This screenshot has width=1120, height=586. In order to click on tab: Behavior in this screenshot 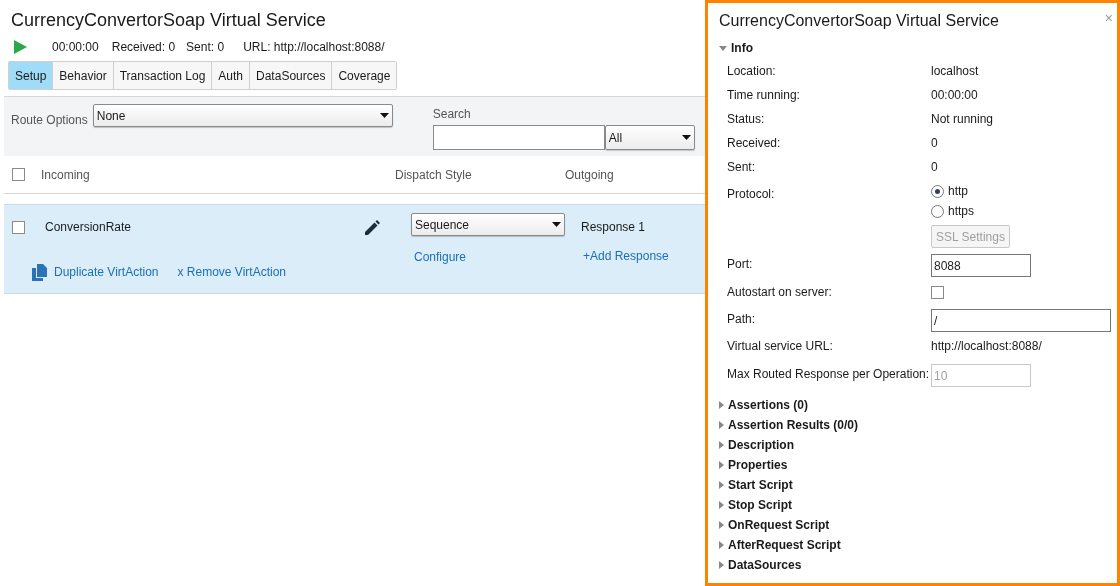, I will do `click(82, 75)`.